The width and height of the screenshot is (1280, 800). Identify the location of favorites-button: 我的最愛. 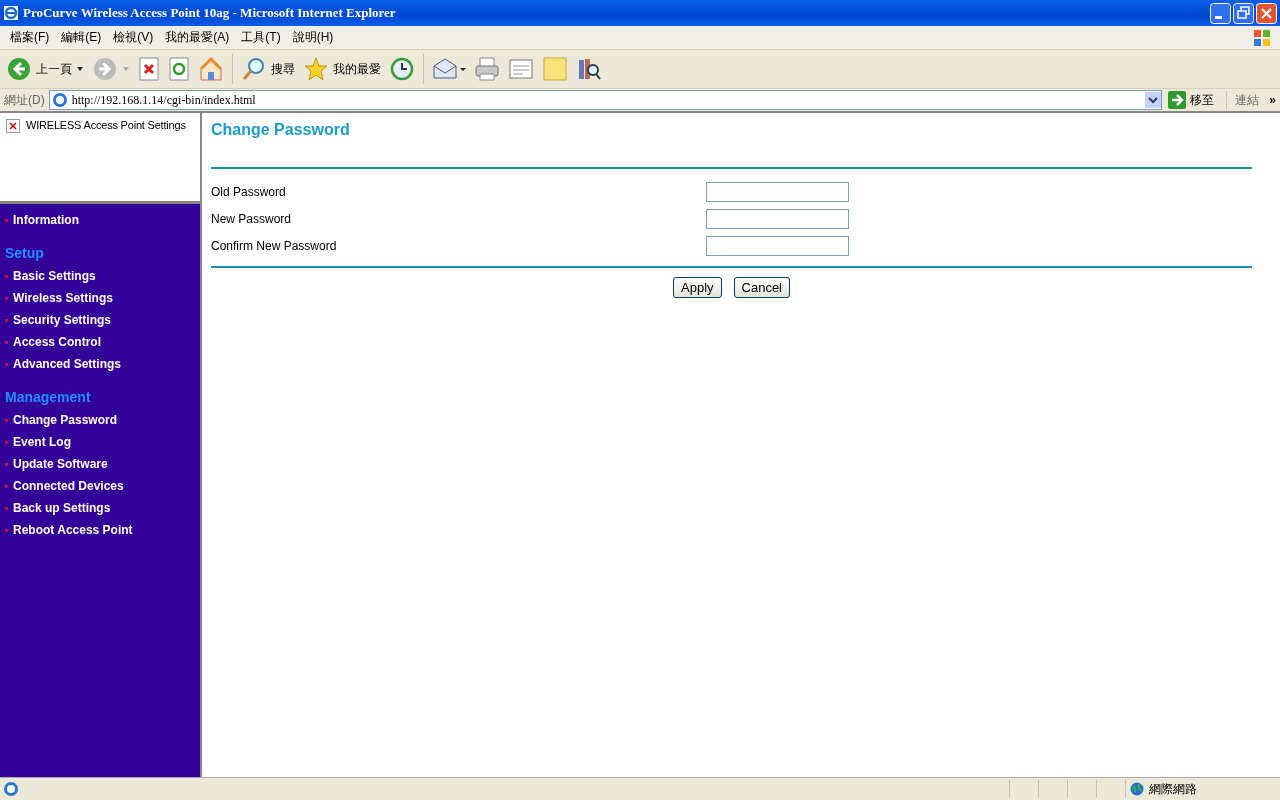
(342, 69).